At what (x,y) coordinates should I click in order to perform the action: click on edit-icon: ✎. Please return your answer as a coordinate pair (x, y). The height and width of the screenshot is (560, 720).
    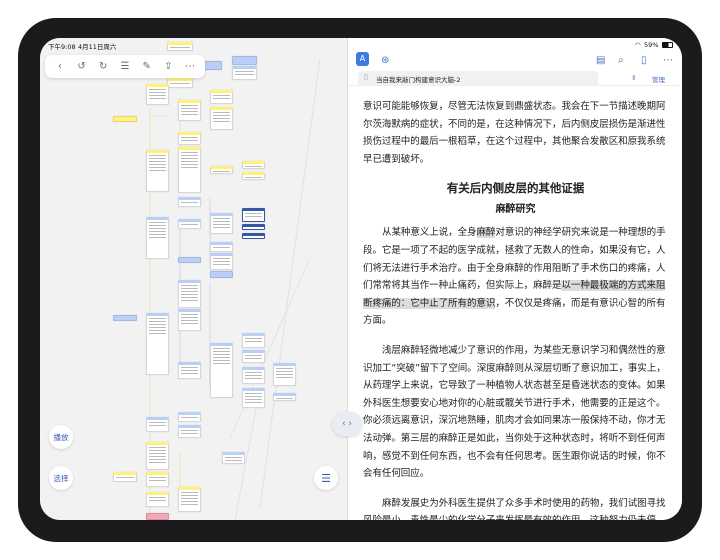
    Looking at the image, I should click on (147, 66).